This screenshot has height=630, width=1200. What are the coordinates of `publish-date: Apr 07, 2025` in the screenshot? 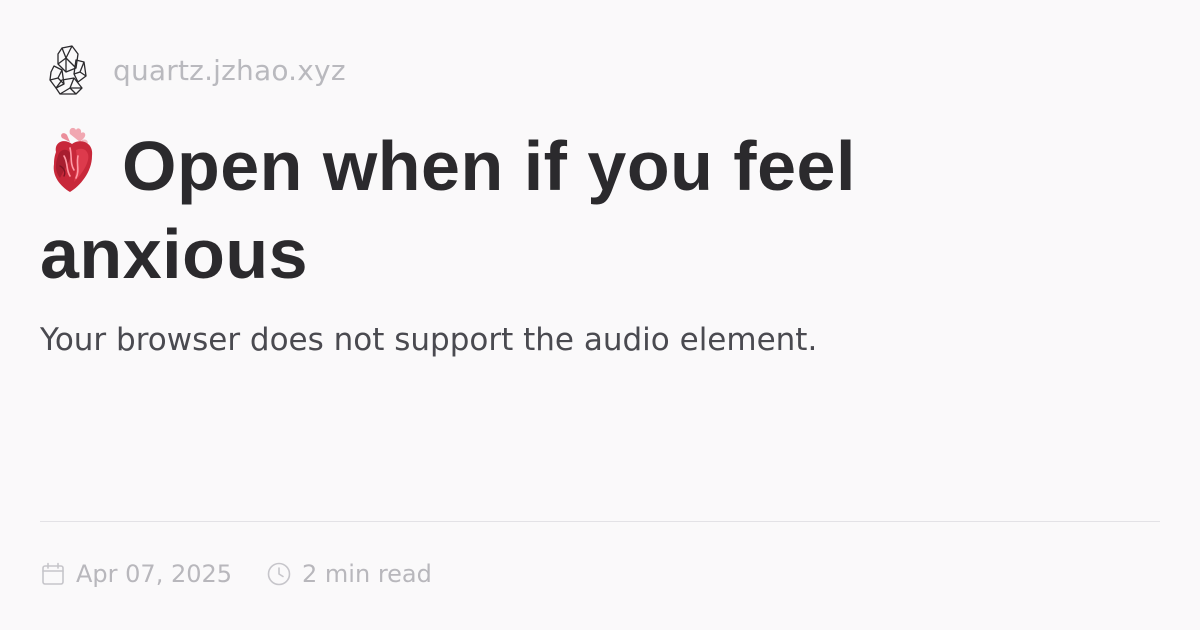 It's located at (154, 574).